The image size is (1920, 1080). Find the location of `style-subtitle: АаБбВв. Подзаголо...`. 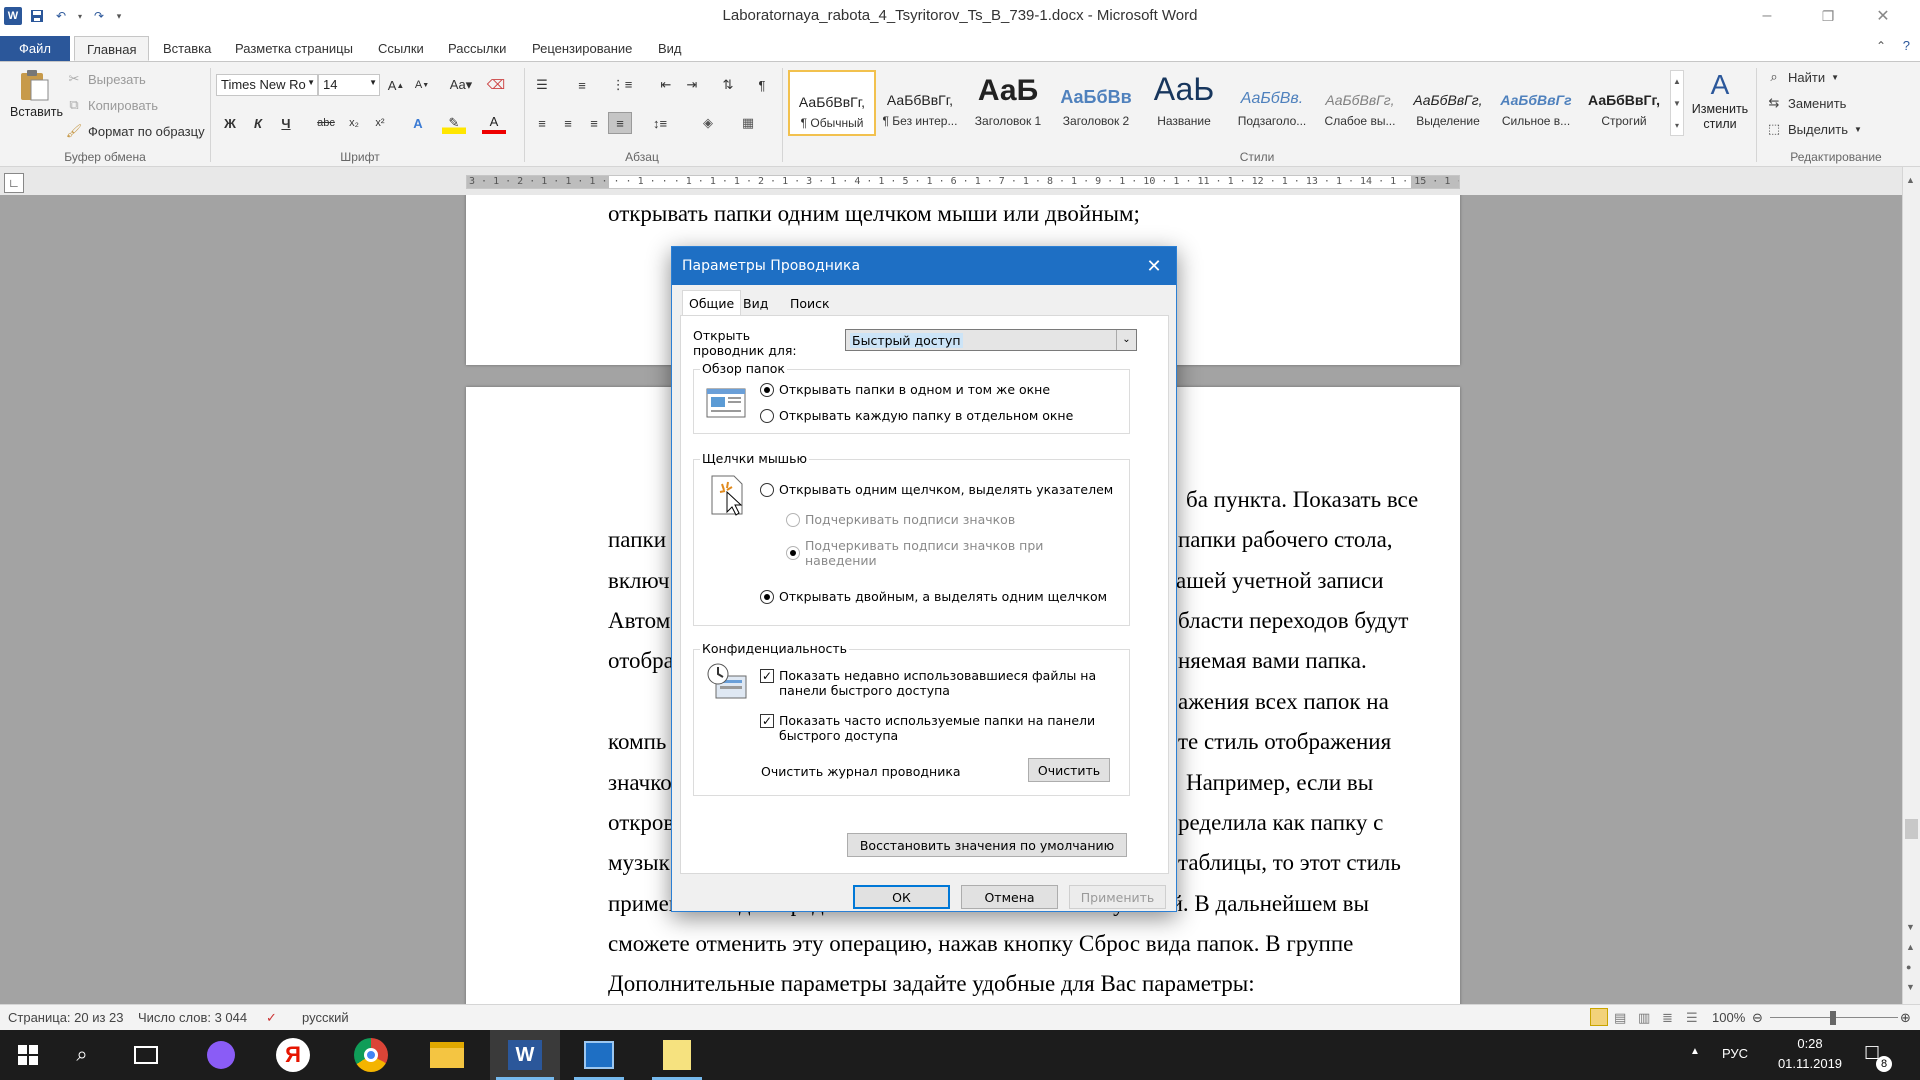

style-subtitle: АаБбВв. Подзаголо... is located at coordinates (1272, 103).